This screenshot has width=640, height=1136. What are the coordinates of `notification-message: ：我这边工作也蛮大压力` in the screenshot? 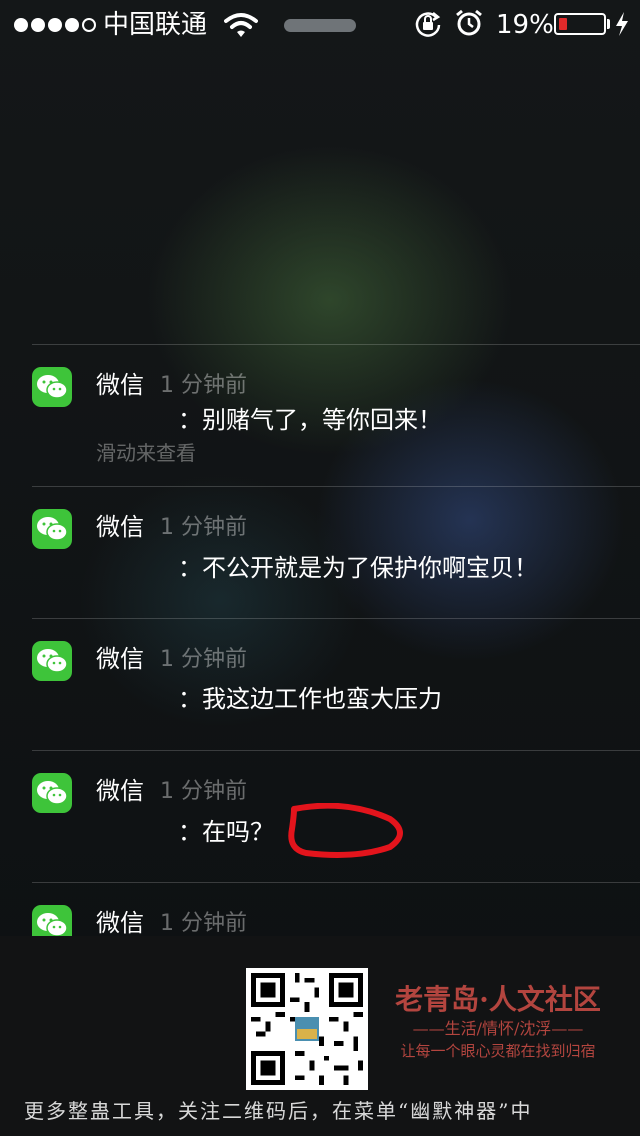 It's located at (310, 699).